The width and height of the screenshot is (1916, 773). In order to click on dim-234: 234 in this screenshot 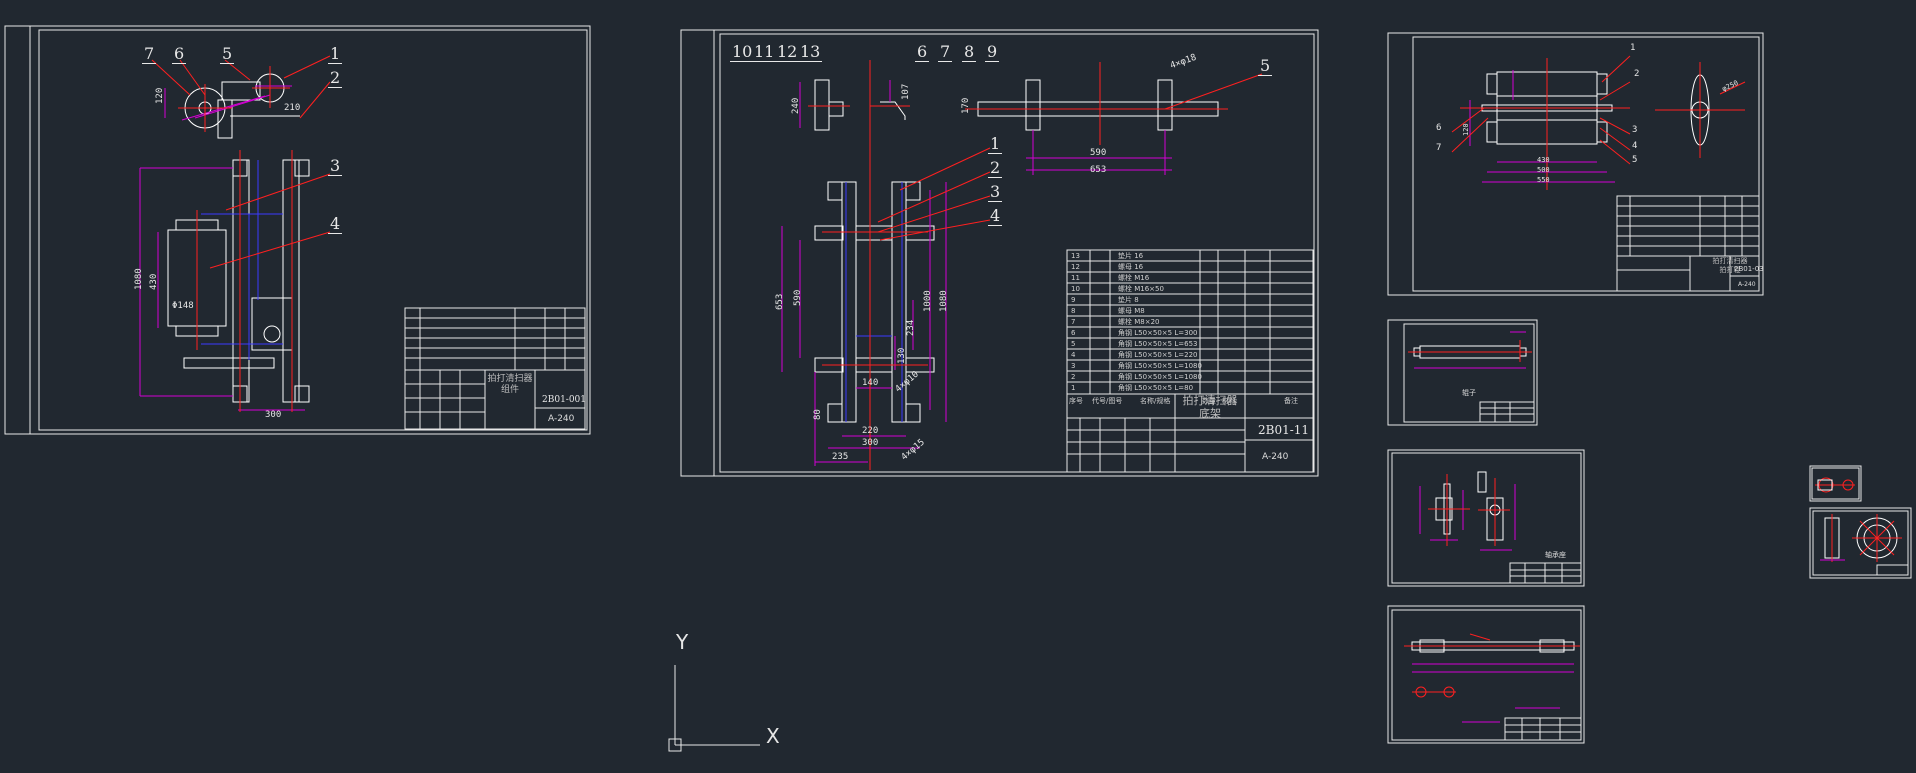, I will do `click(911, 327)`.